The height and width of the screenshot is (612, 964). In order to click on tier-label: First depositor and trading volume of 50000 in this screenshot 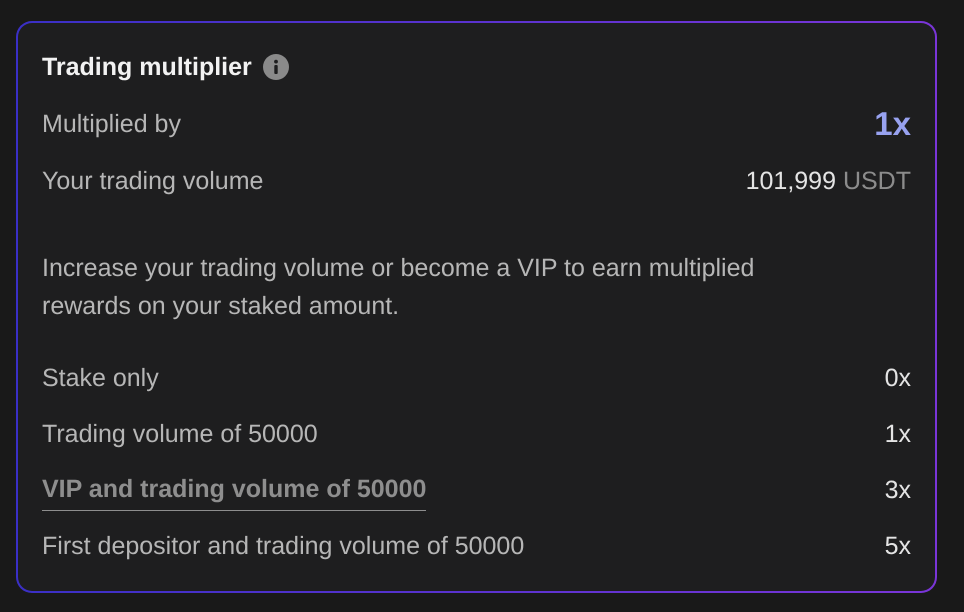, I will do `click(283, 546)`.